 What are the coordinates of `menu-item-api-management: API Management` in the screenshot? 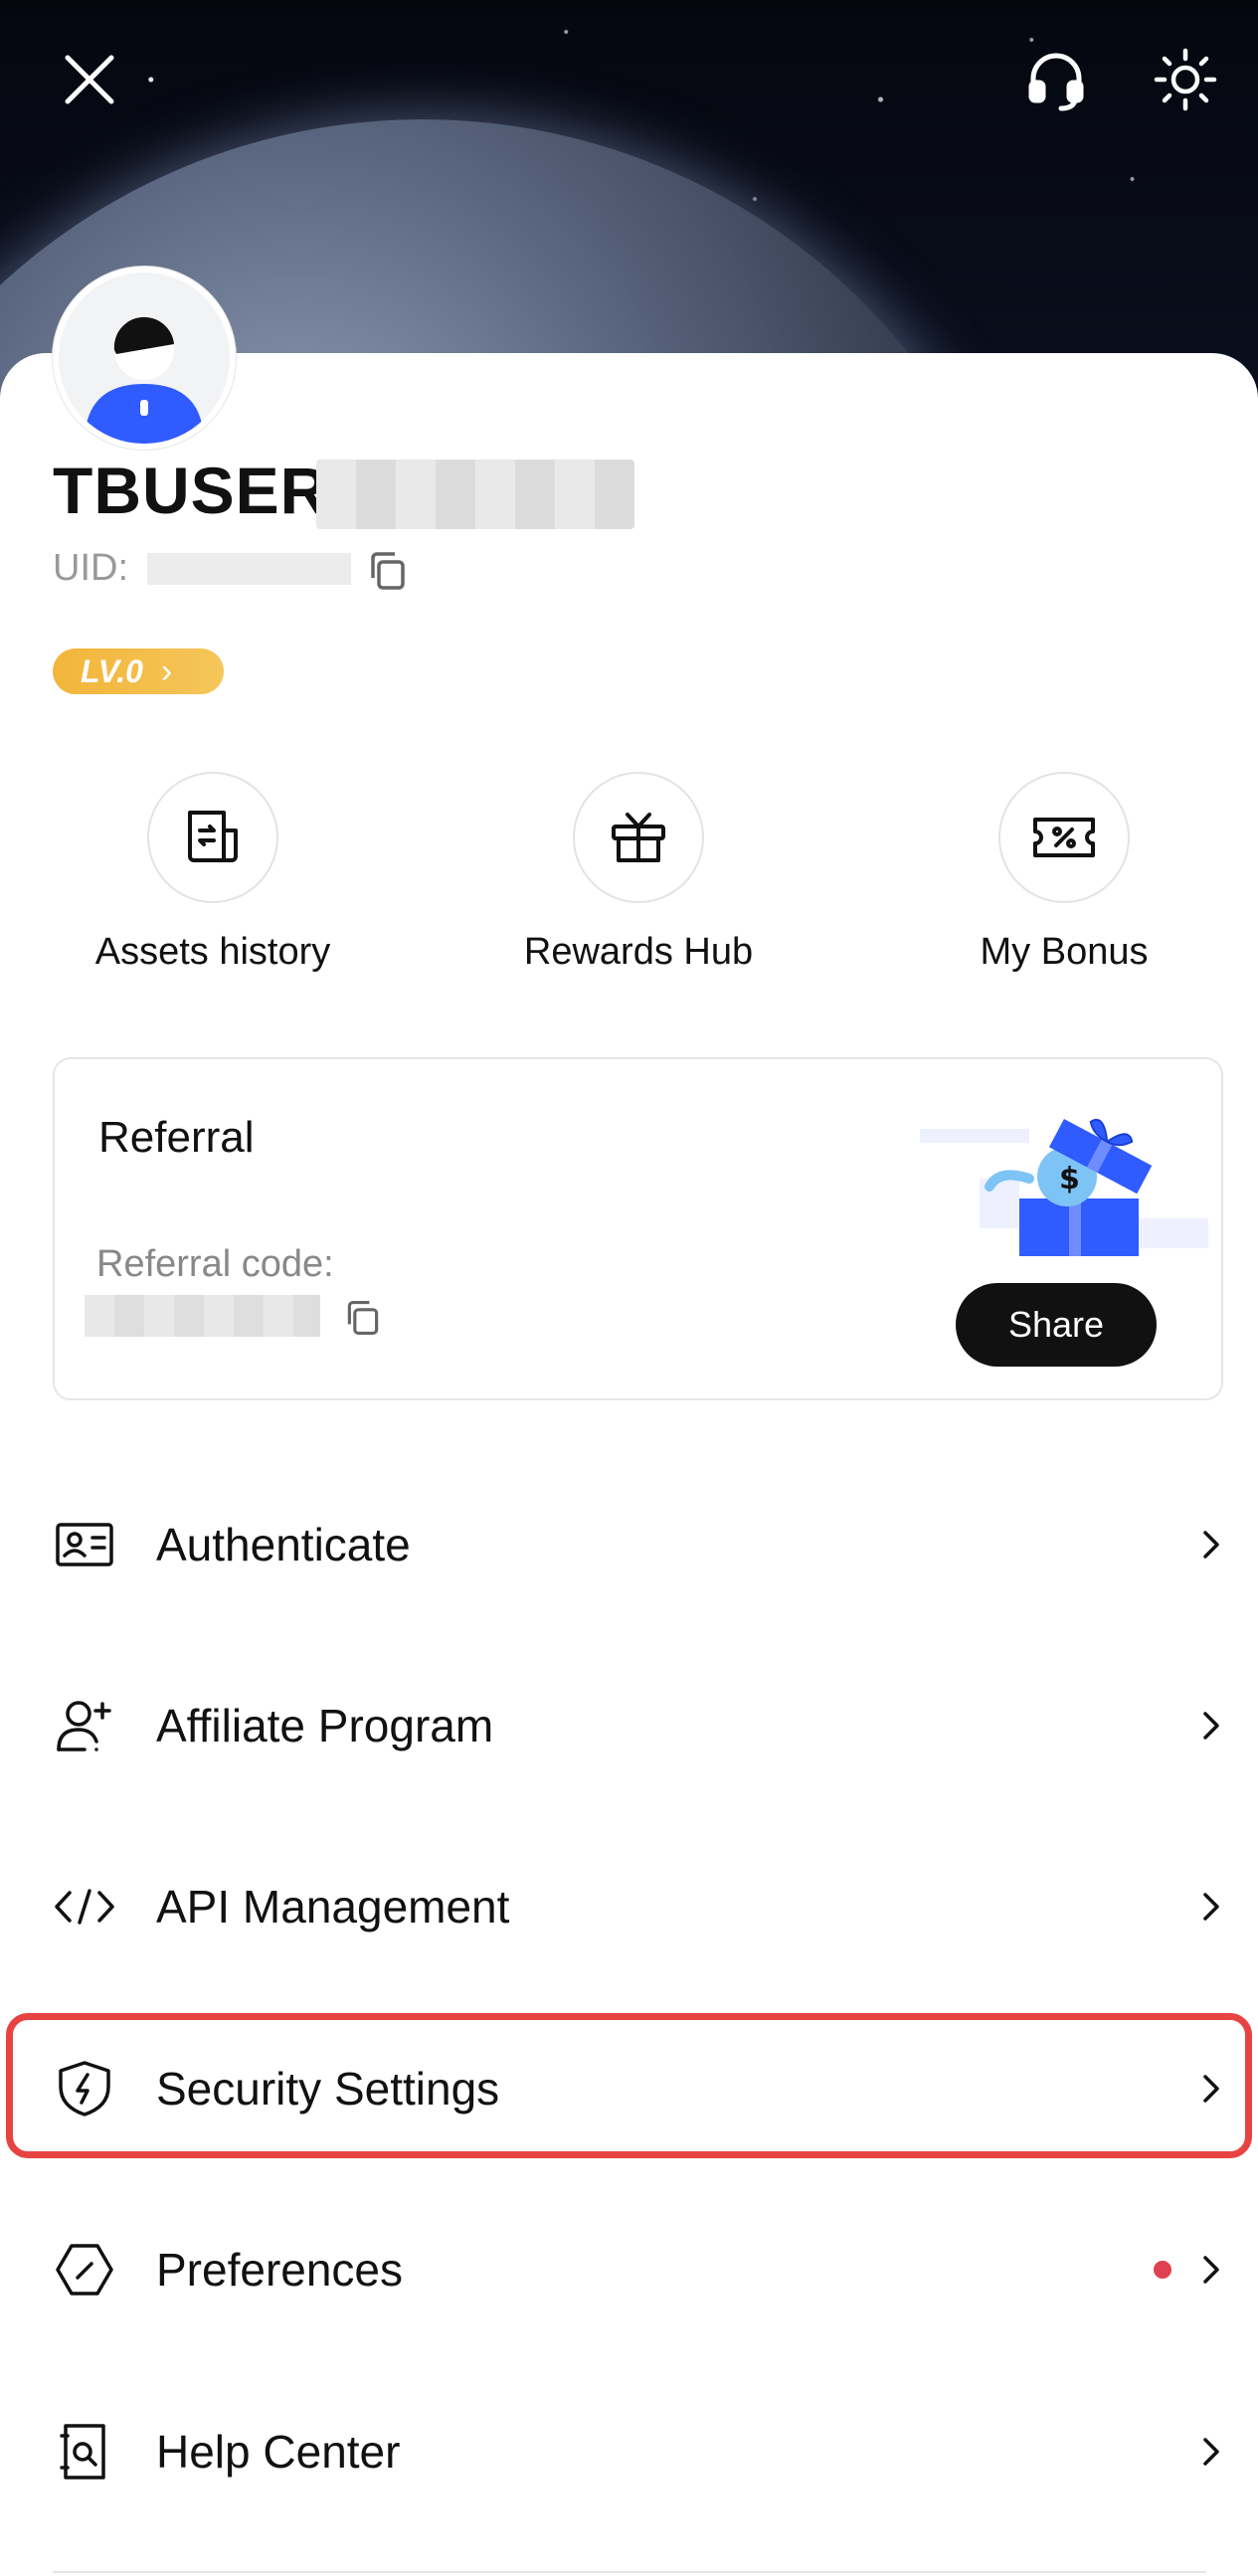 It's located at (629, 1906).